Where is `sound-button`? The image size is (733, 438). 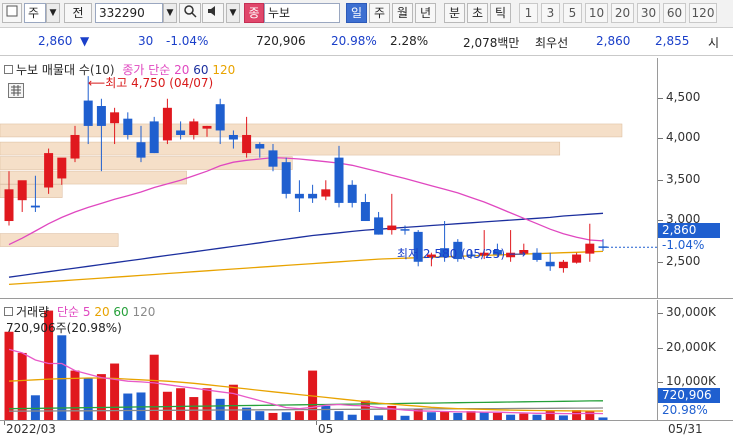 sound-button is located at coordinates (213, 13).